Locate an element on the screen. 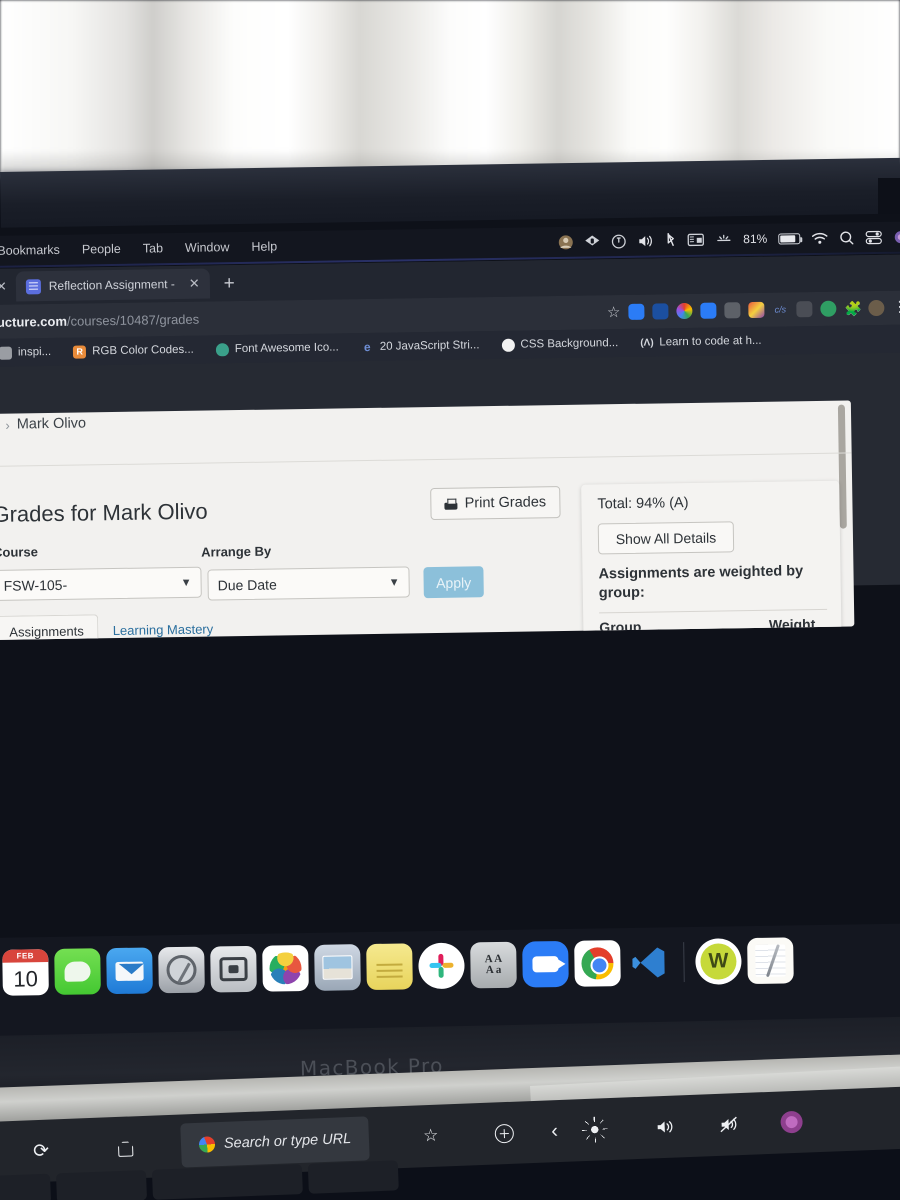  brightness-icon is located at coordinates (595, 1129).